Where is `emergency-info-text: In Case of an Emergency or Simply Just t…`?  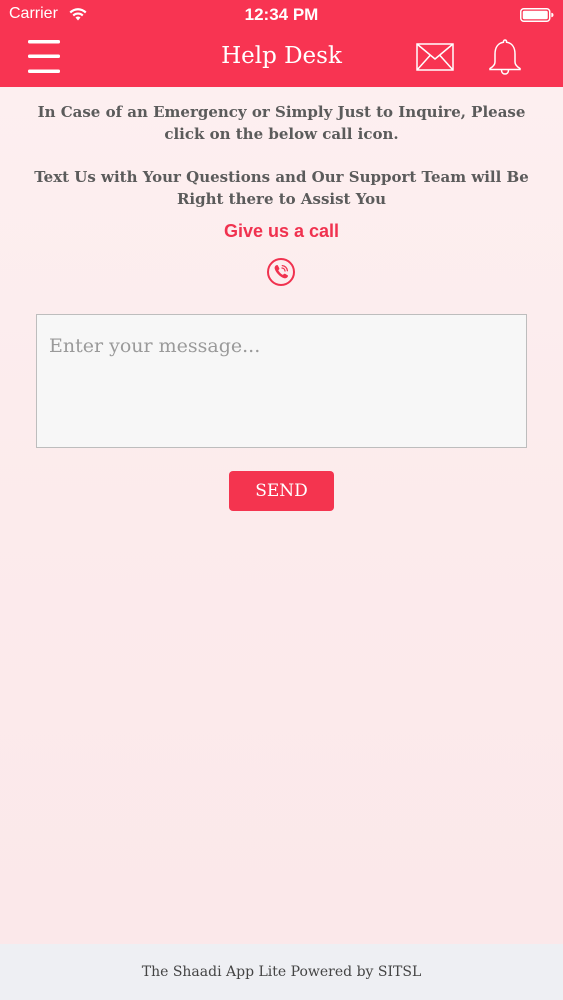 emergency-info-text: In Case of an Emergency or Simply Just t… is located at coordinates (281, 123).